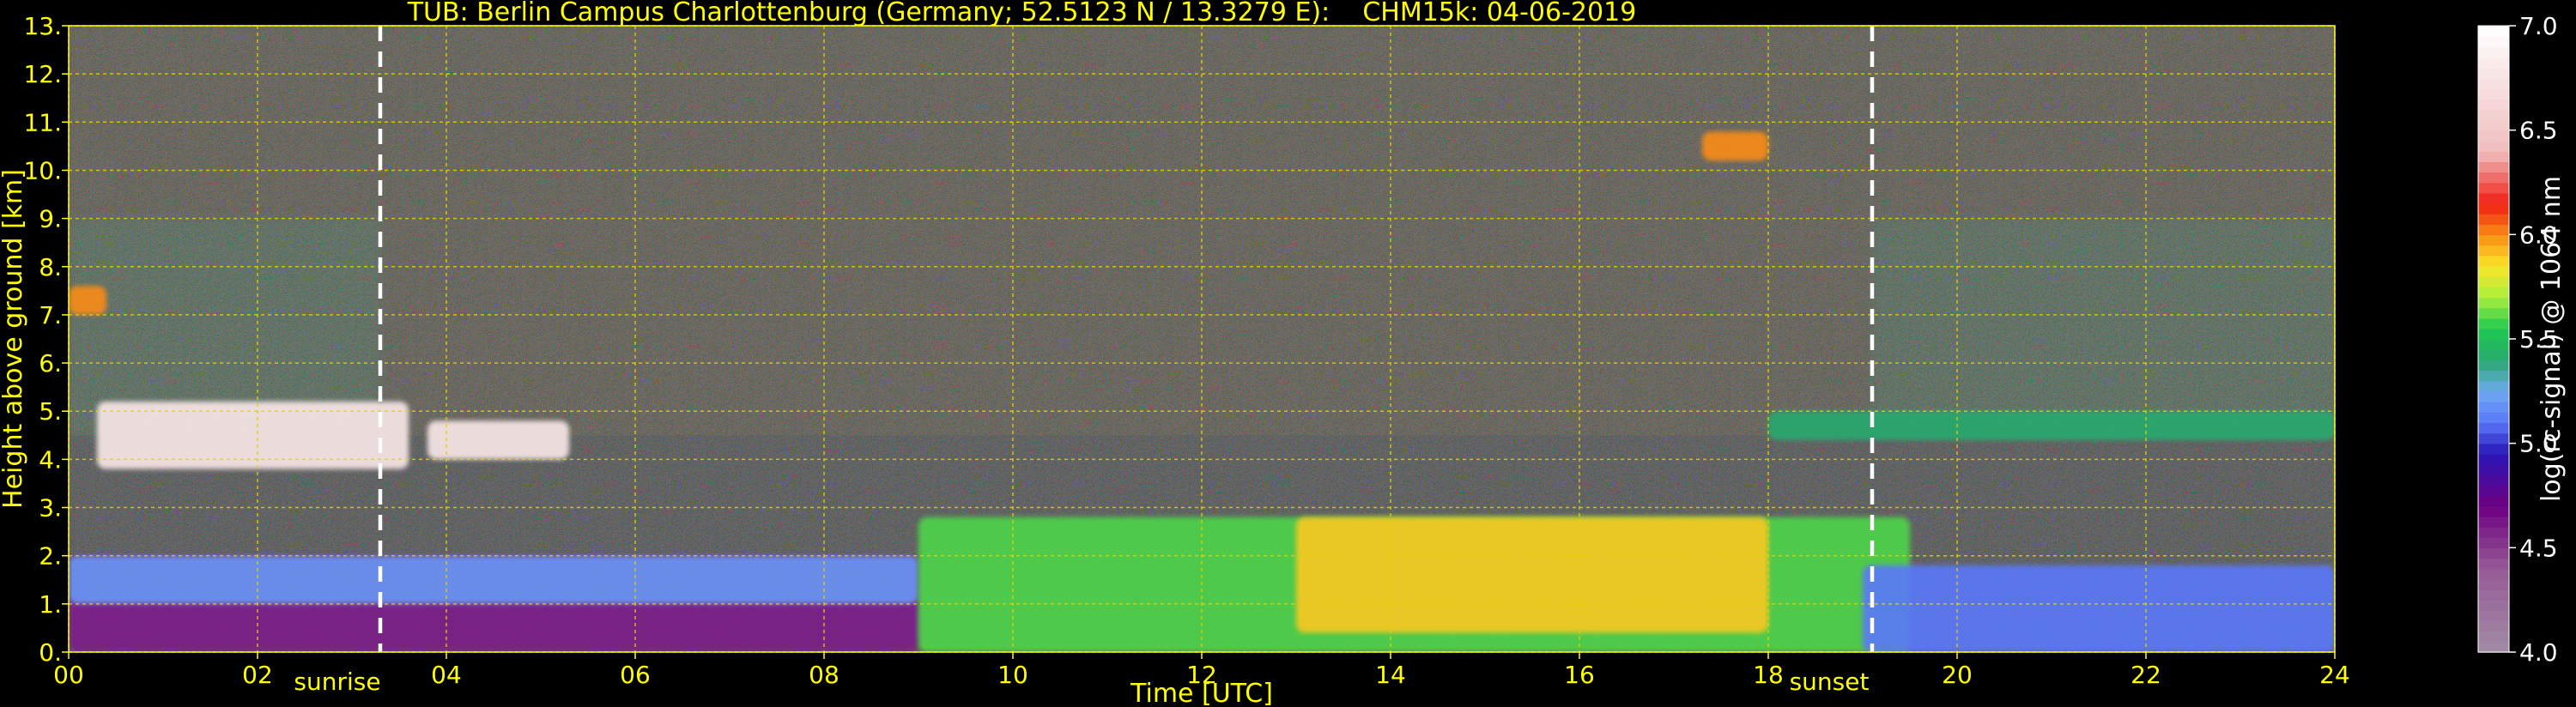 This screenshot has width=2576, height=707. Describe the element at coordinates (42, 122) in the screenshot. I see `y-tick-label: 11.` at that location.